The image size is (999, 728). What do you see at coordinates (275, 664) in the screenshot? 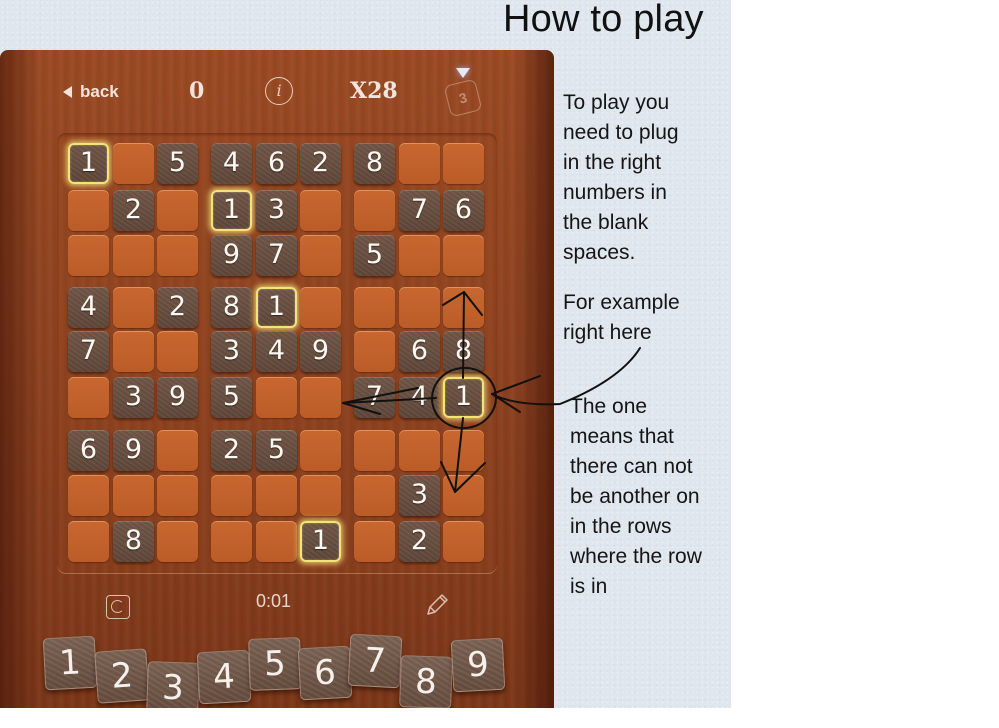
I see `number-tile-5: 5` at bounding box center [275, 664].